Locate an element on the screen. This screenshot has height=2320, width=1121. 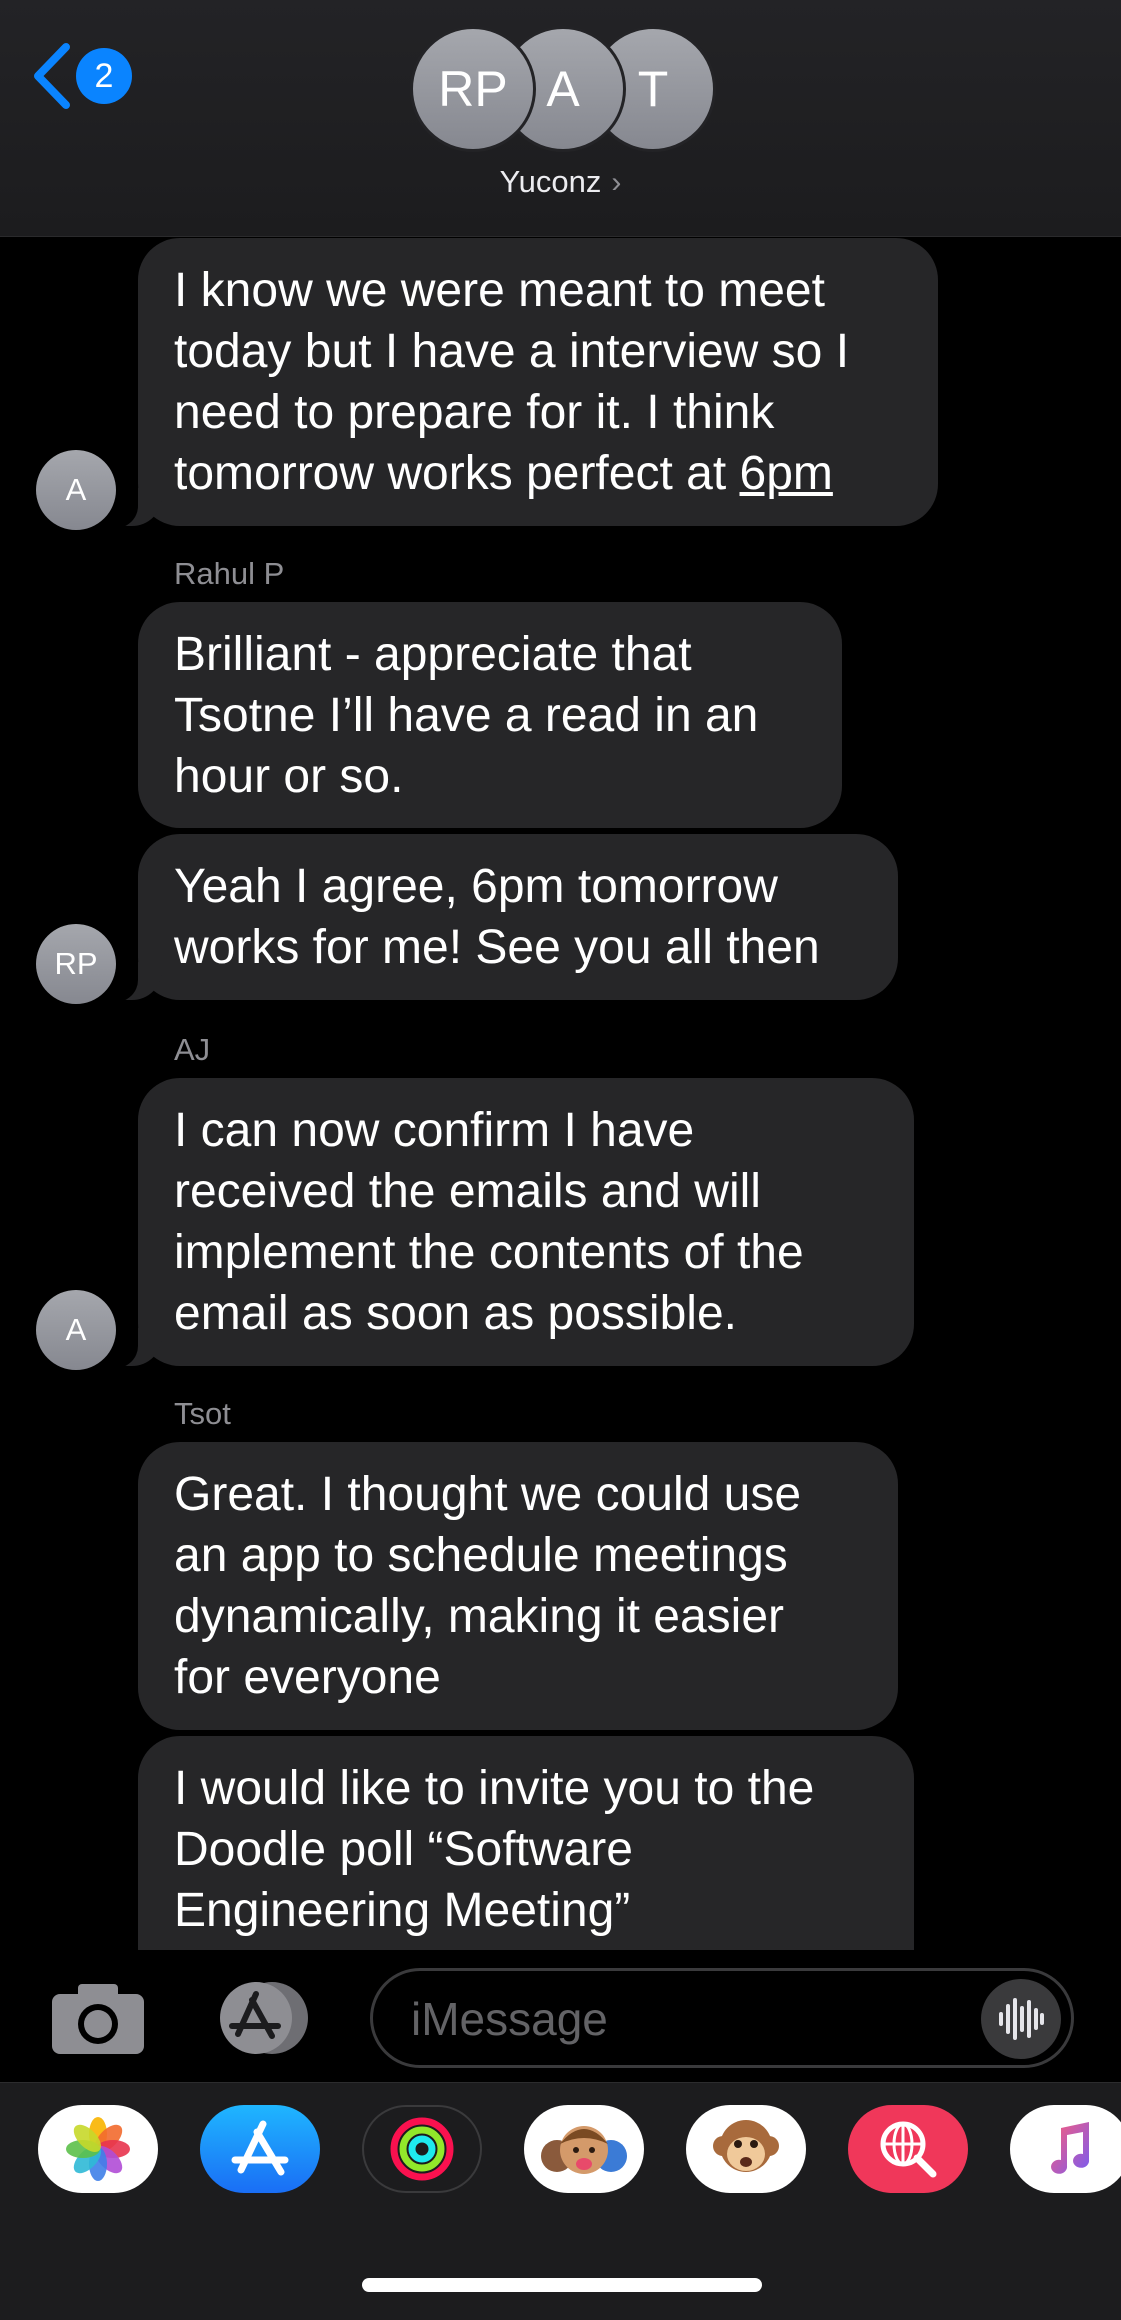
camera-button is located at coordinates (98, 2018).